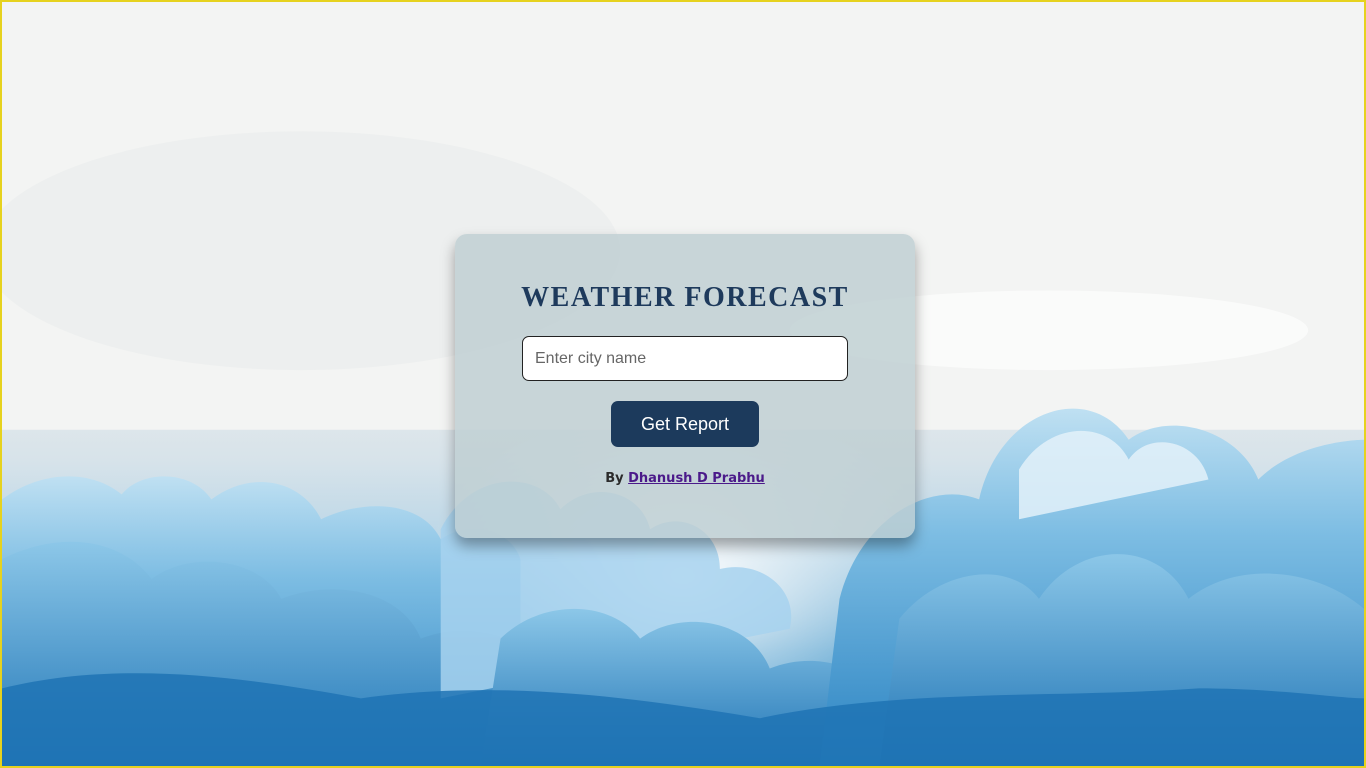  I want to click on get-report-button: Get Report, so click(685, 424).